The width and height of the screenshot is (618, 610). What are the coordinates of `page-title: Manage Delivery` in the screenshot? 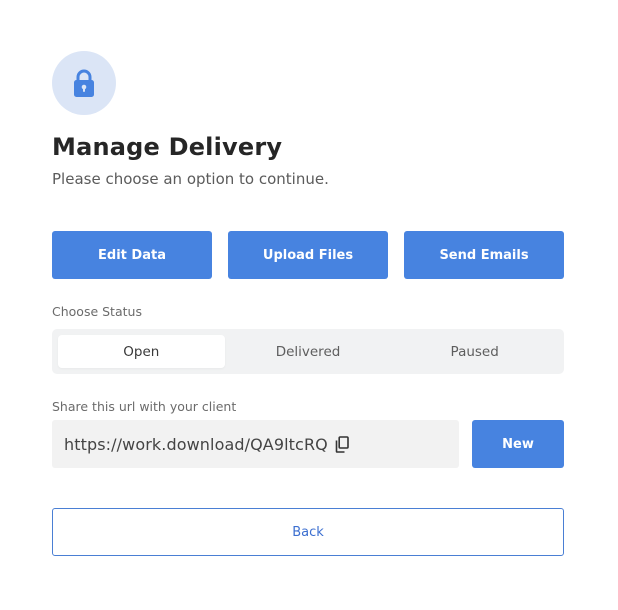 It's located at (167, 147).